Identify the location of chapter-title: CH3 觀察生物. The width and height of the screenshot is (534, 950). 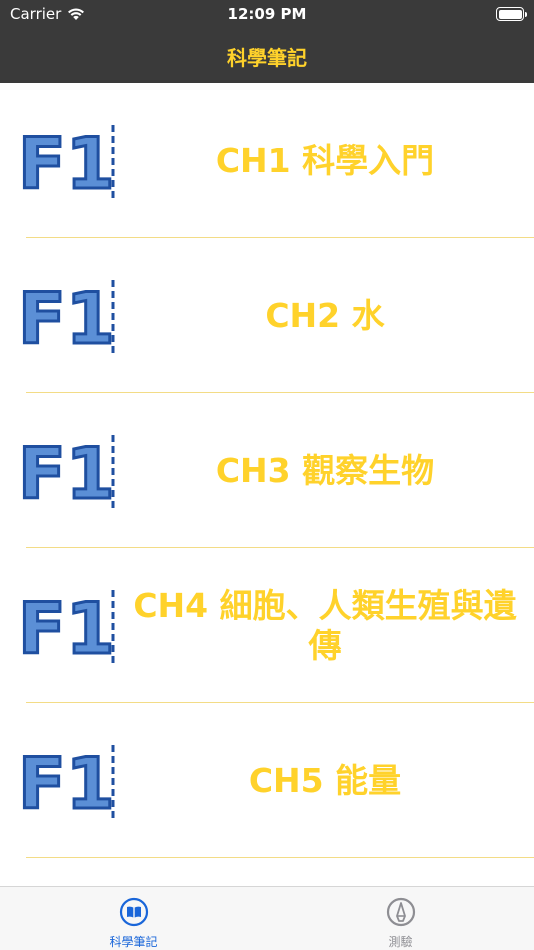
(325, 470).